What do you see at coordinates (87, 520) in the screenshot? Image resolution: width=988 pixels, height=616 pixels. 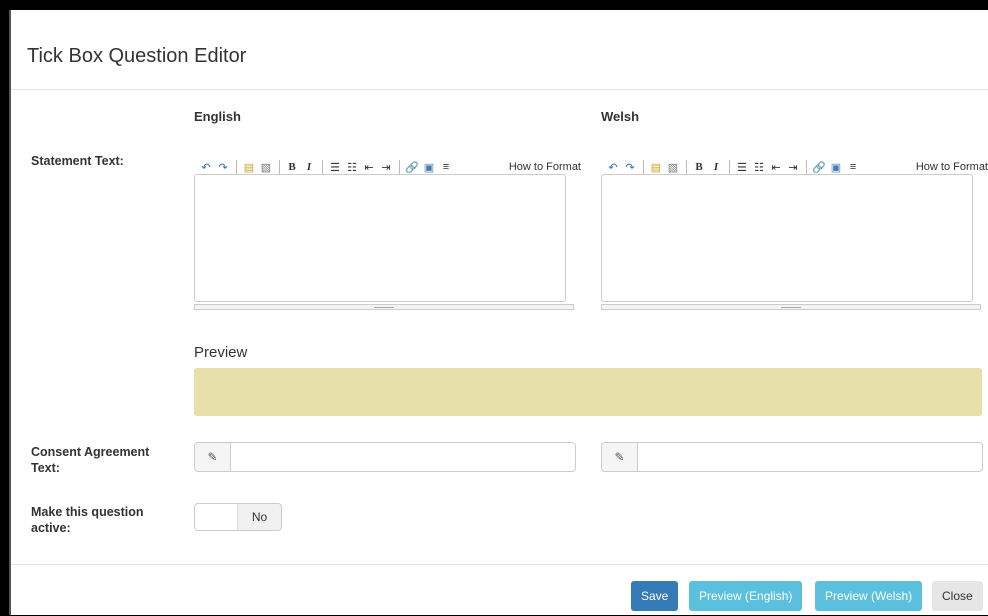 I see `make-active-label: Make this question active:` at bounding box center [87, 520].